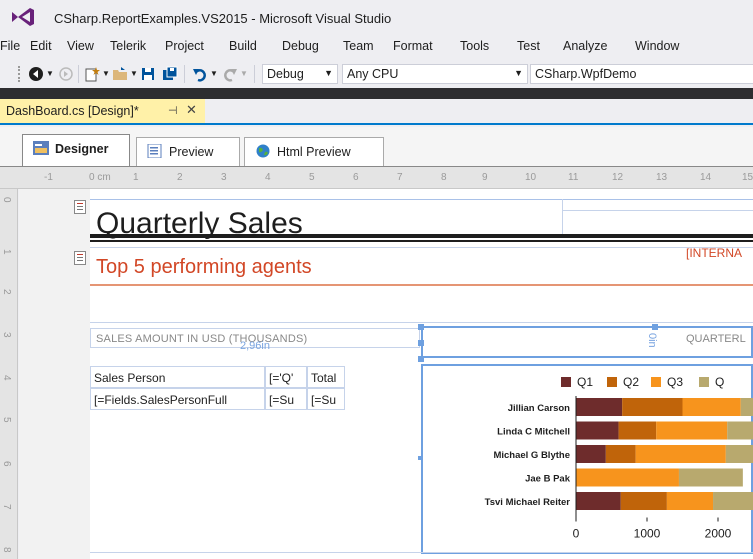 The image size is (753, 559). Describe the element at coordinates (586, 74) in the screenshot. I see `startup-project-value: CSharp.WpfDemo` at that location.